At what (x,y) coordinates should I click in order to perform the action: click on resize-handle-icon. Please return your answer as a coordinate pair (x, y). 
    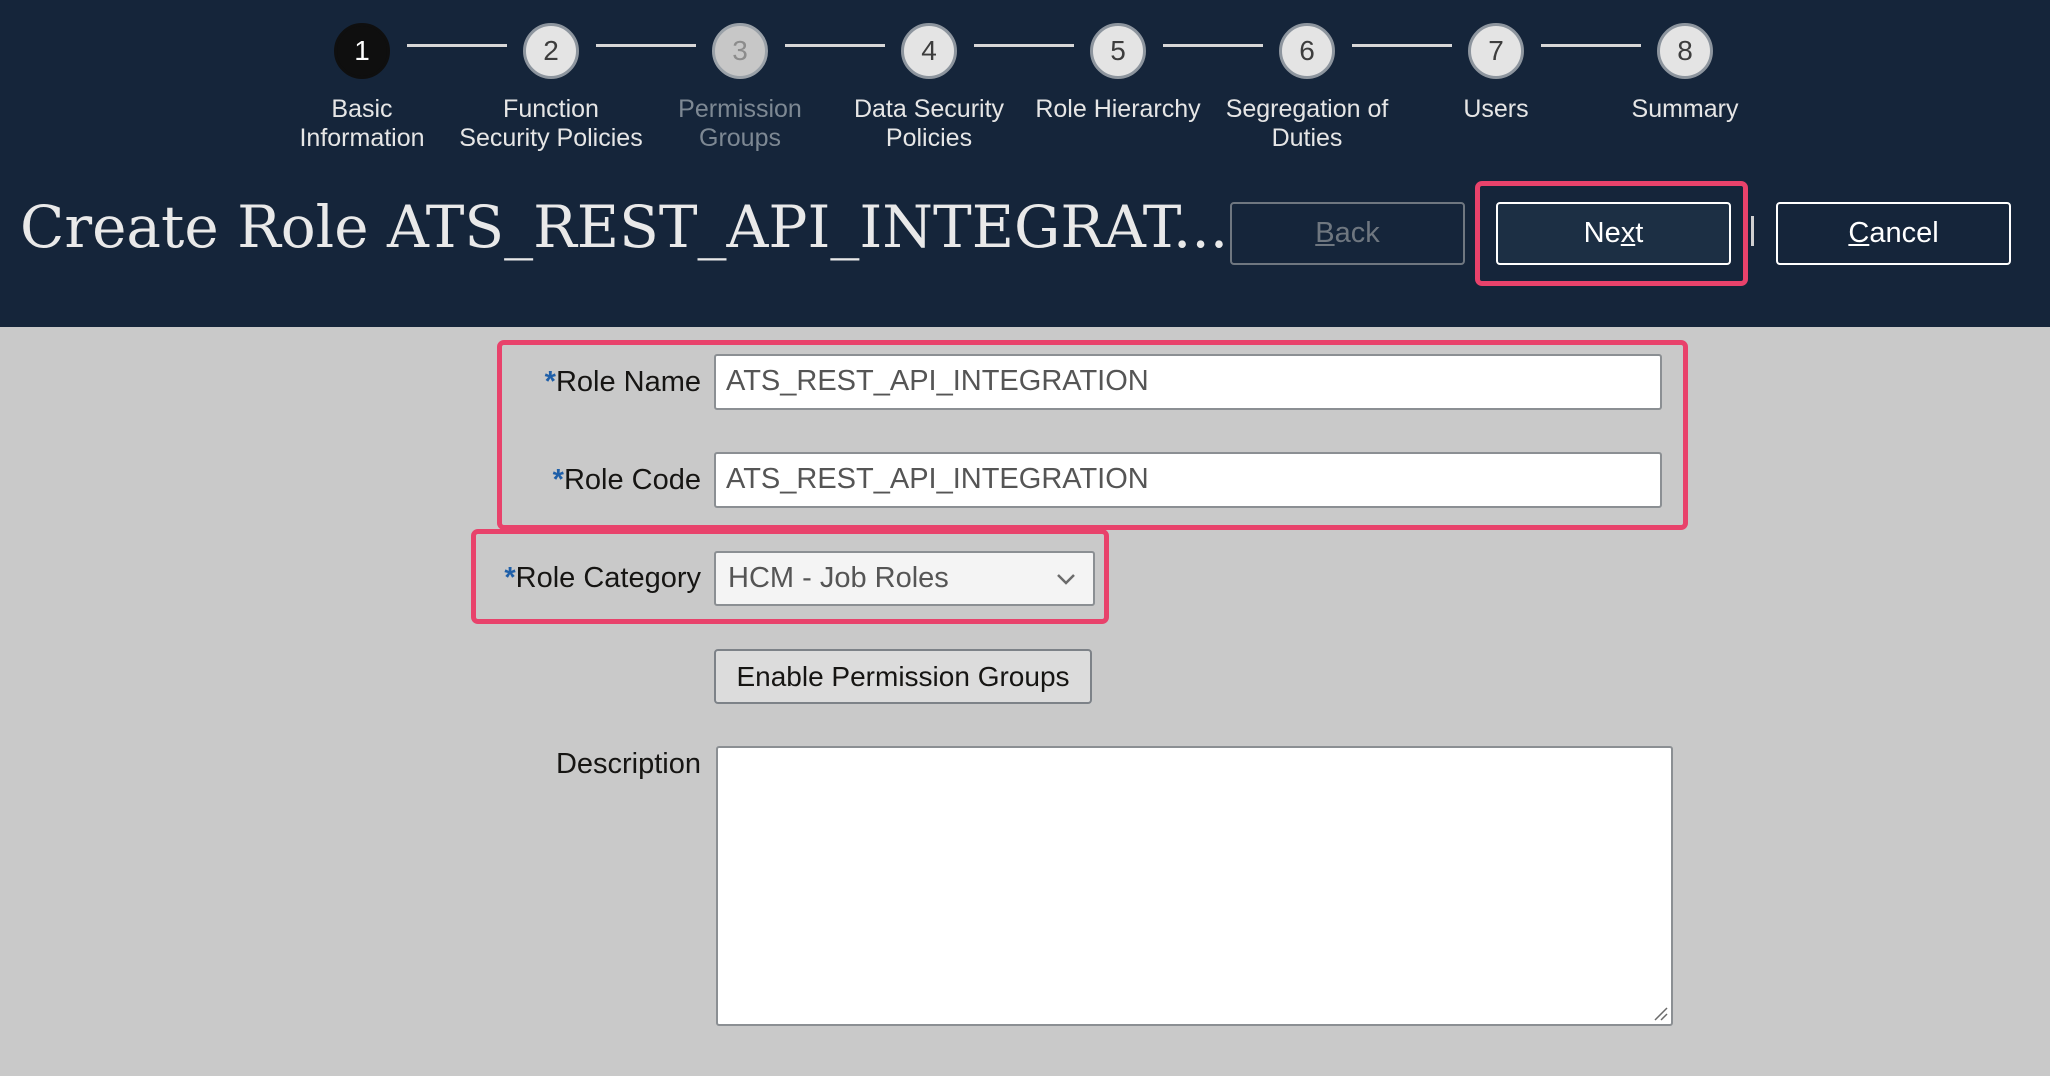
    Looking at the image, I should click on (1660, 1013).